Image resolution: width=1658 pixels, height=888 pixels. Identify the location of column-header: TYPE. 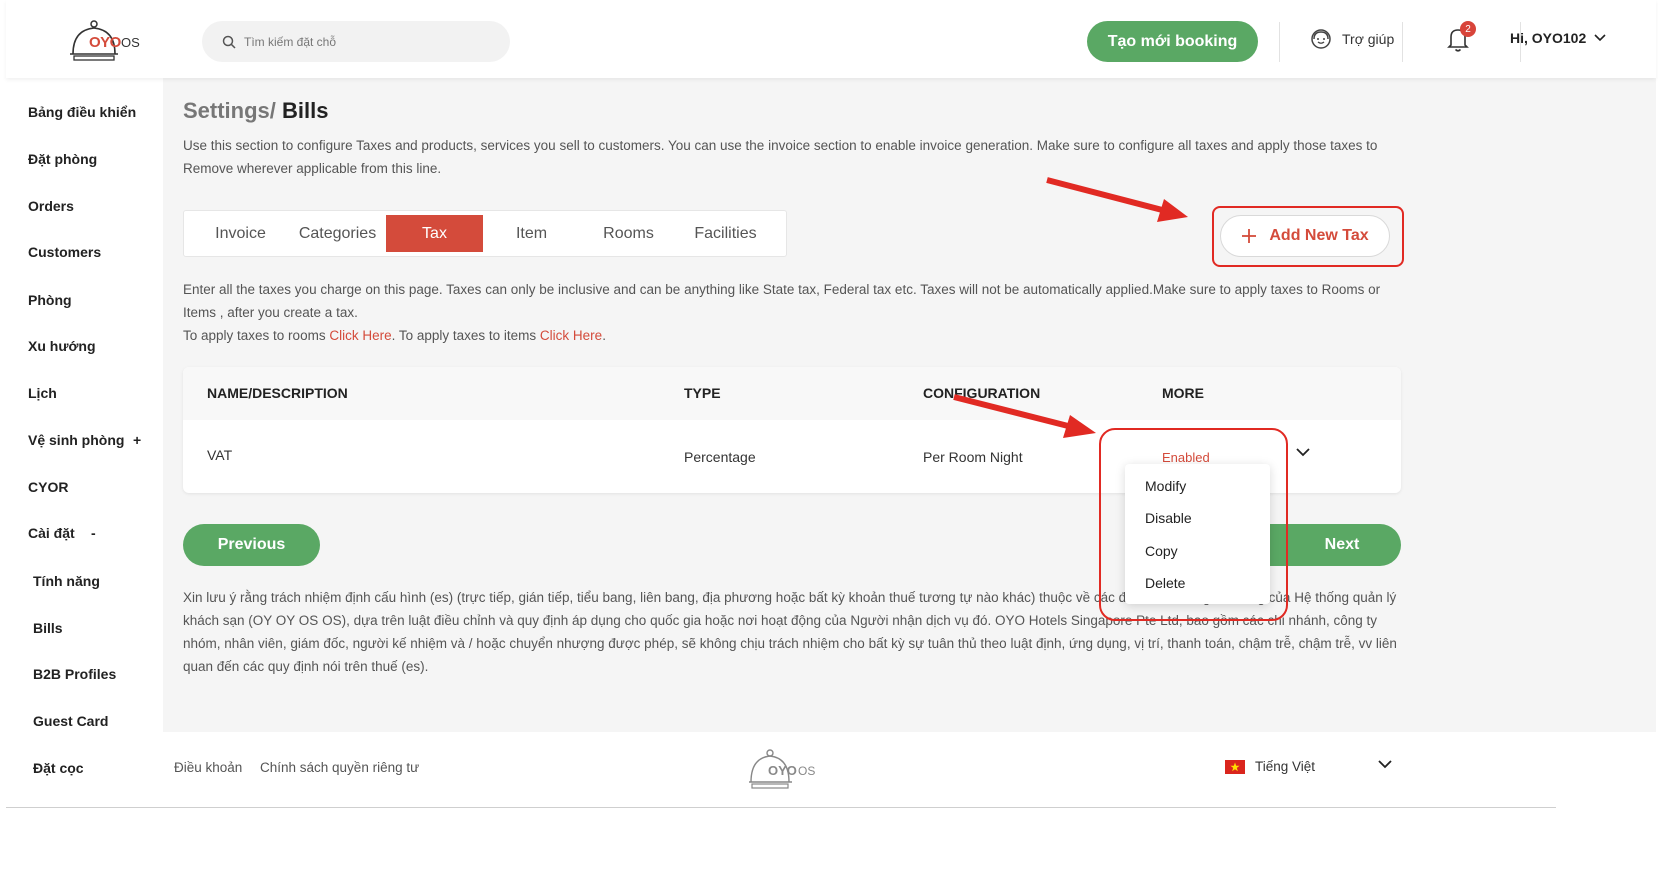
(702, 393).